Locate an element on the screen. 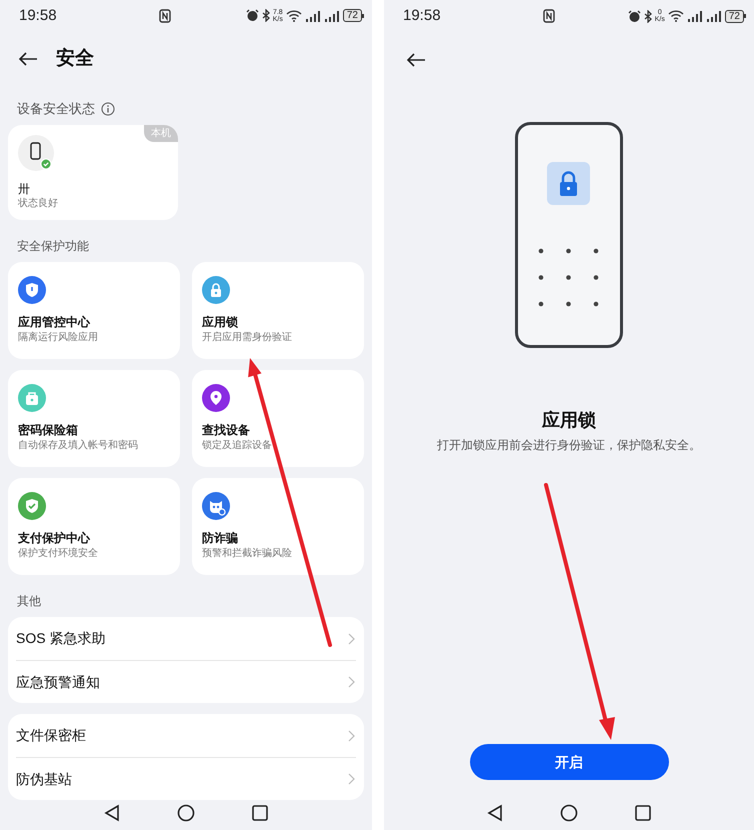  list-row: 应急预警通知 is located at coordinates (186, 682).